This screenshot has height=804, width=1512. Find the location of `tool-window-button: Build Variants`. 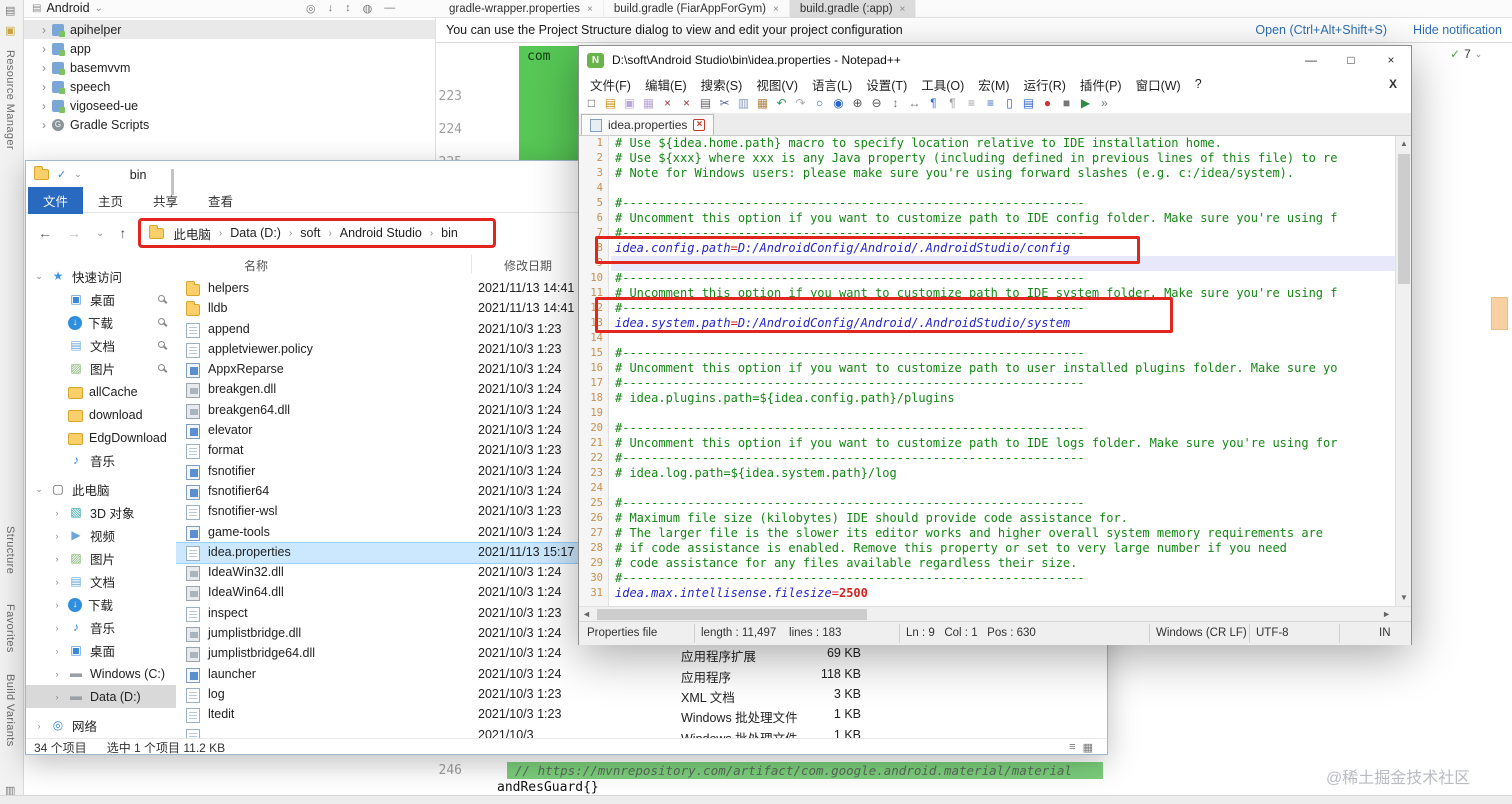

tool-window-button: Build Variants is located at coordinates (10, 710).